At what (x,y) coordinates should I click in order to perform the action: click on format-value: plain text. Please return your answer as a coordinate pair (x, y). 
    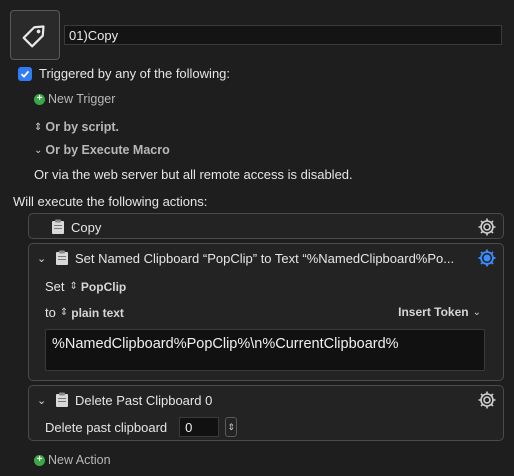
    Looking at the image, I should click on (97, 312).